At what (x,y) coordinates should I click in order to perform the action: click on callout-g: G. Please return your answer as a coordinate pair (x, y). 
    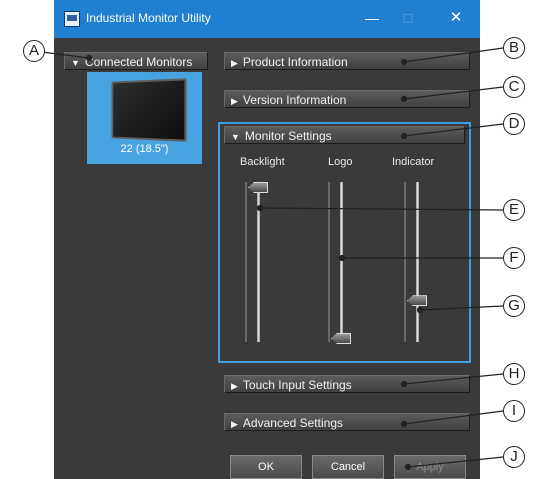
    Looking at the image, I should click on (514, 306).